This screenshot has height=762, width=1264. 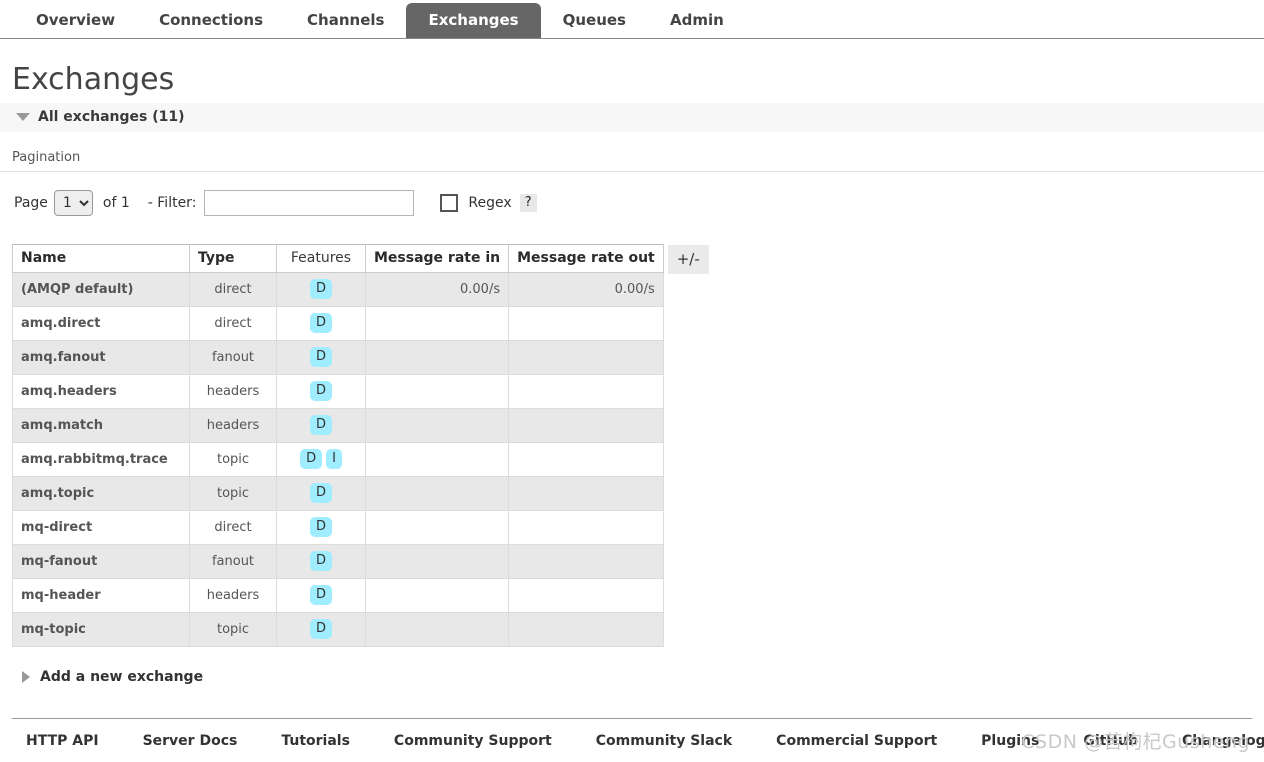 I want to click on regex-label: Regex, so click(x=490, y=203).